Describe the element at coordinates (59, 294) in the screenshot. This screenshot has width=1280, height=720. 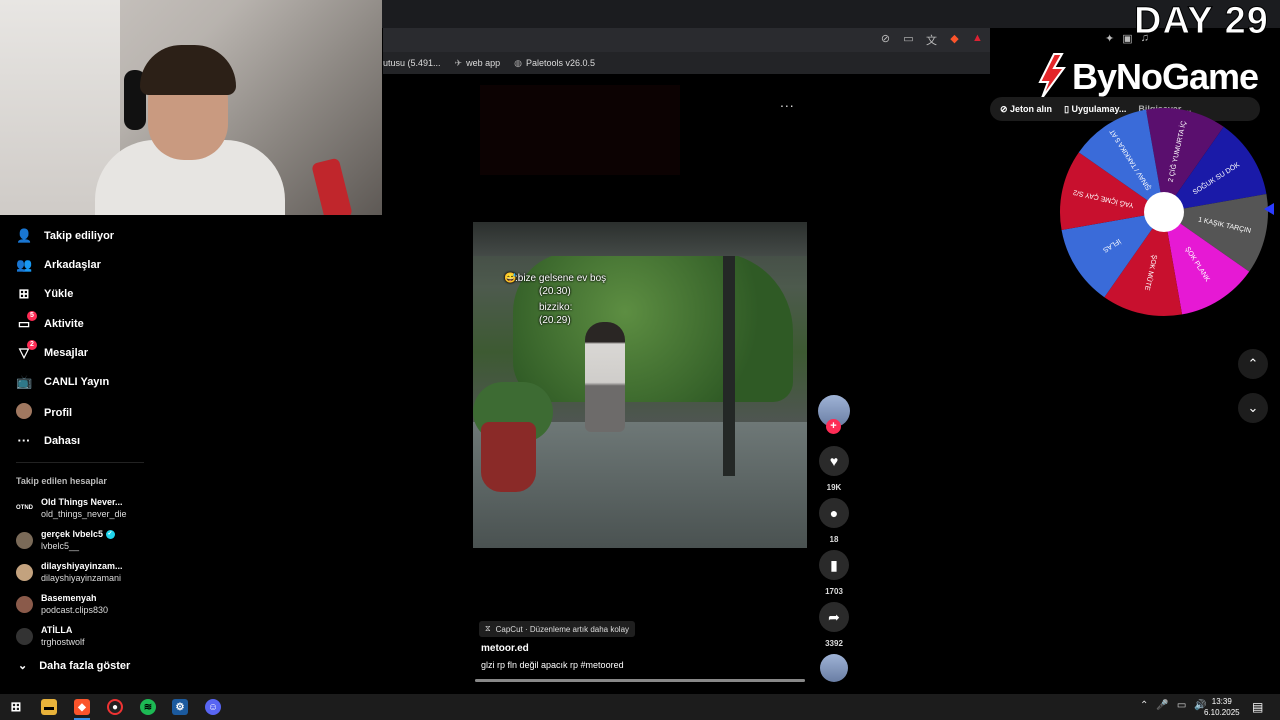
I see `sidebar-item-label: Yükle` at that location.